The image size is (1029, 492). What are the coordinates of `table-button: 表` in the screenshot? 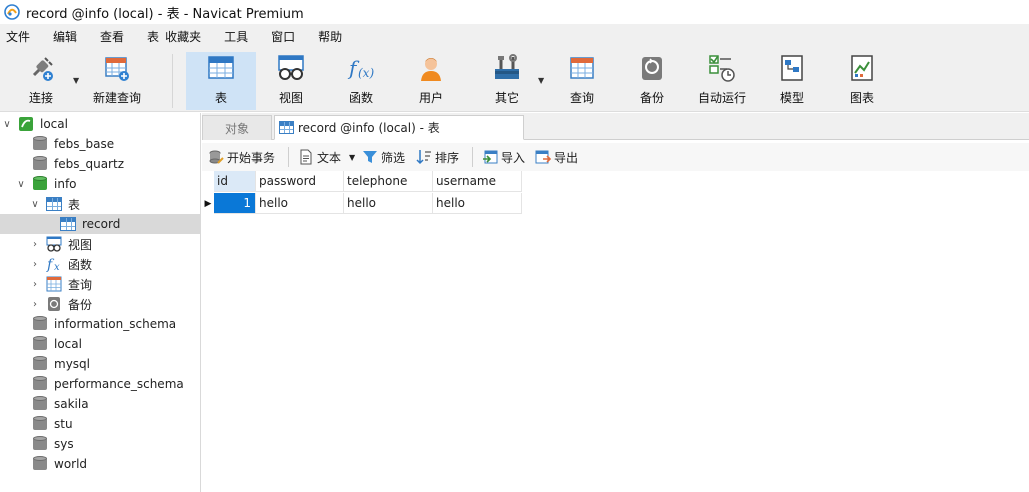 It's located at (221, 81).